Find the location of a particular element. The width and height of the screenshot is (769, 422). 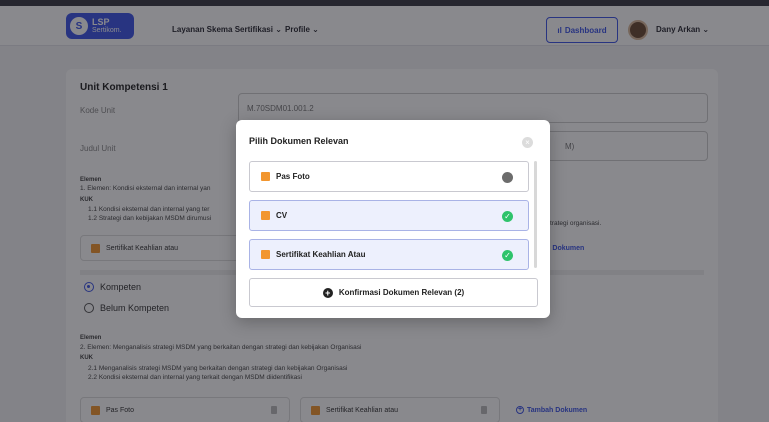

modal-title: Pilih Dokumen Relevan is located at coordinates (299, 141).